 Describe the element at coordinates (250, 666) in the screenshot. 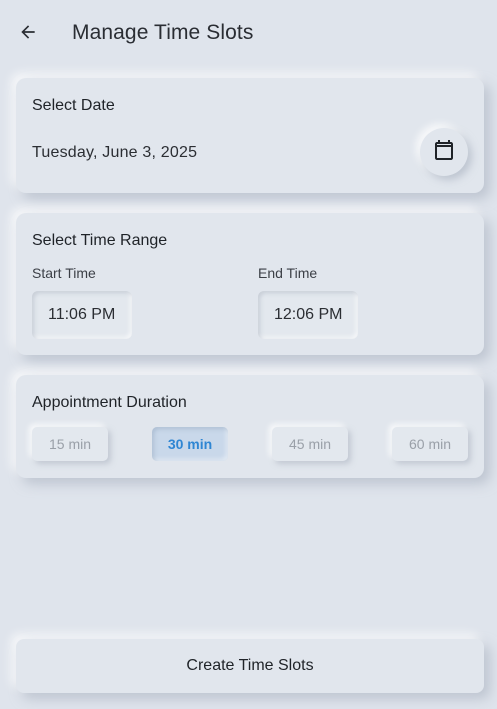

I see `create-time-slots-button: Create Time Slots` at that location.